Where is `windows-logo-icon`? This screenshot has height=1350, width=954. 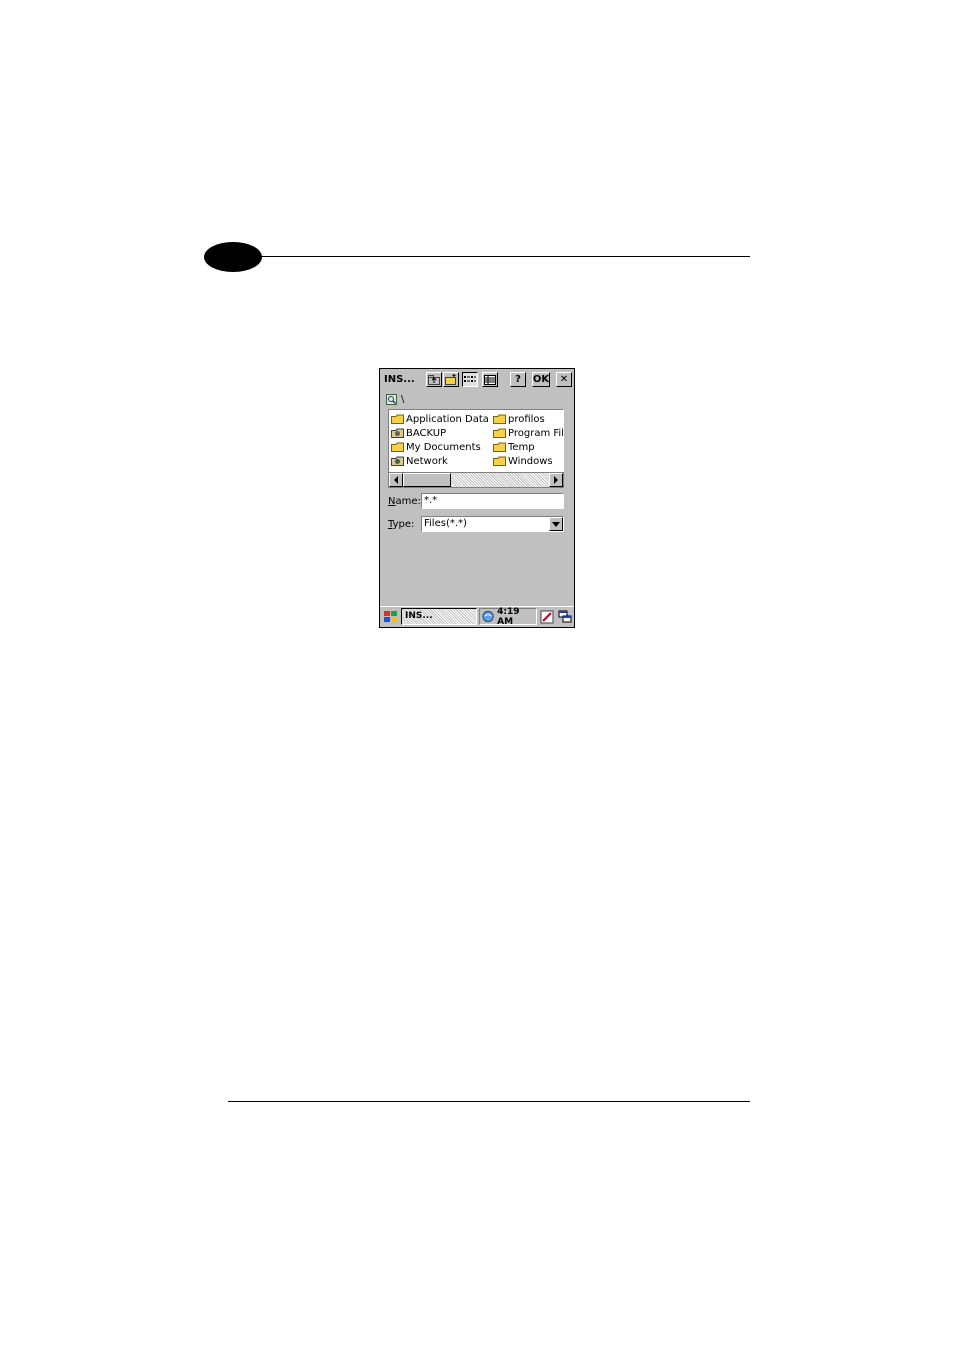 windows-logo-icon is located at coordinates (390, 616).